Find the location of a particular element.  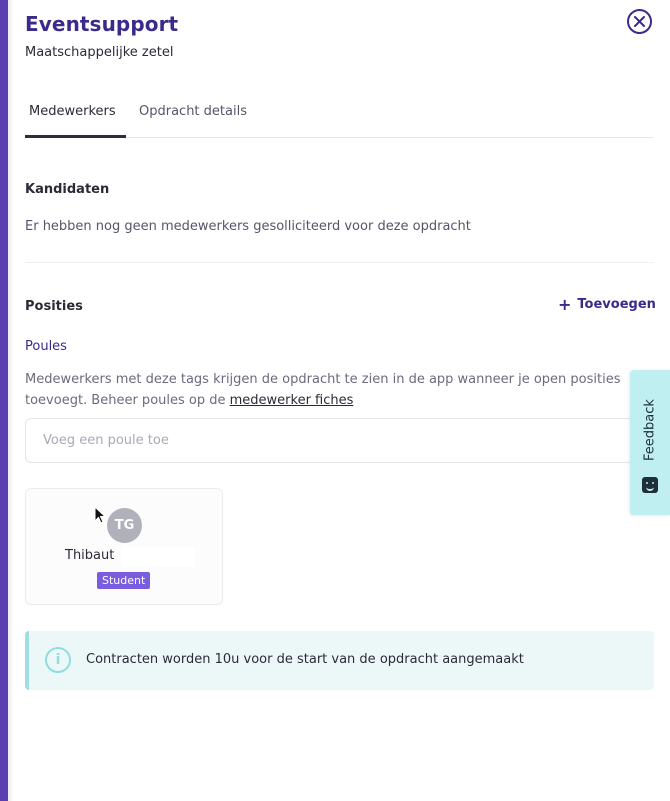

poules-heading: Poules is located at coordinates (46, 346).